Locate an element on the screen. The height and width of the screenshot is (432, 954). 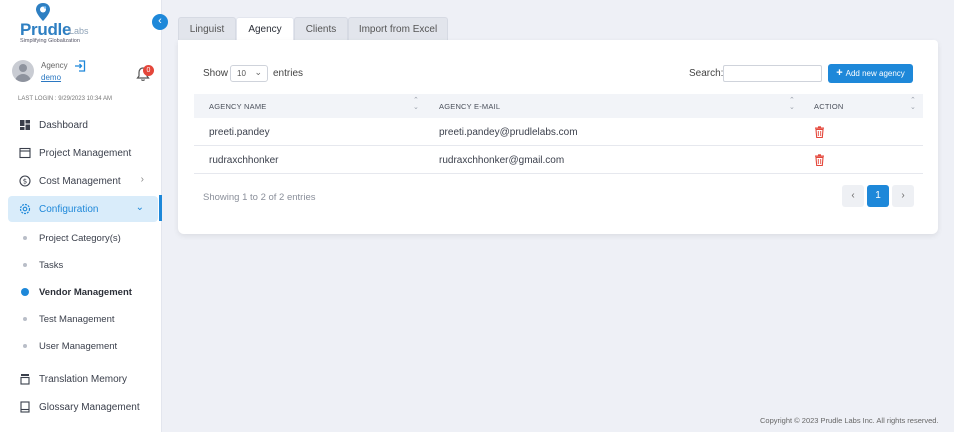
next-page-button: › is located at coordinates (903, 196).